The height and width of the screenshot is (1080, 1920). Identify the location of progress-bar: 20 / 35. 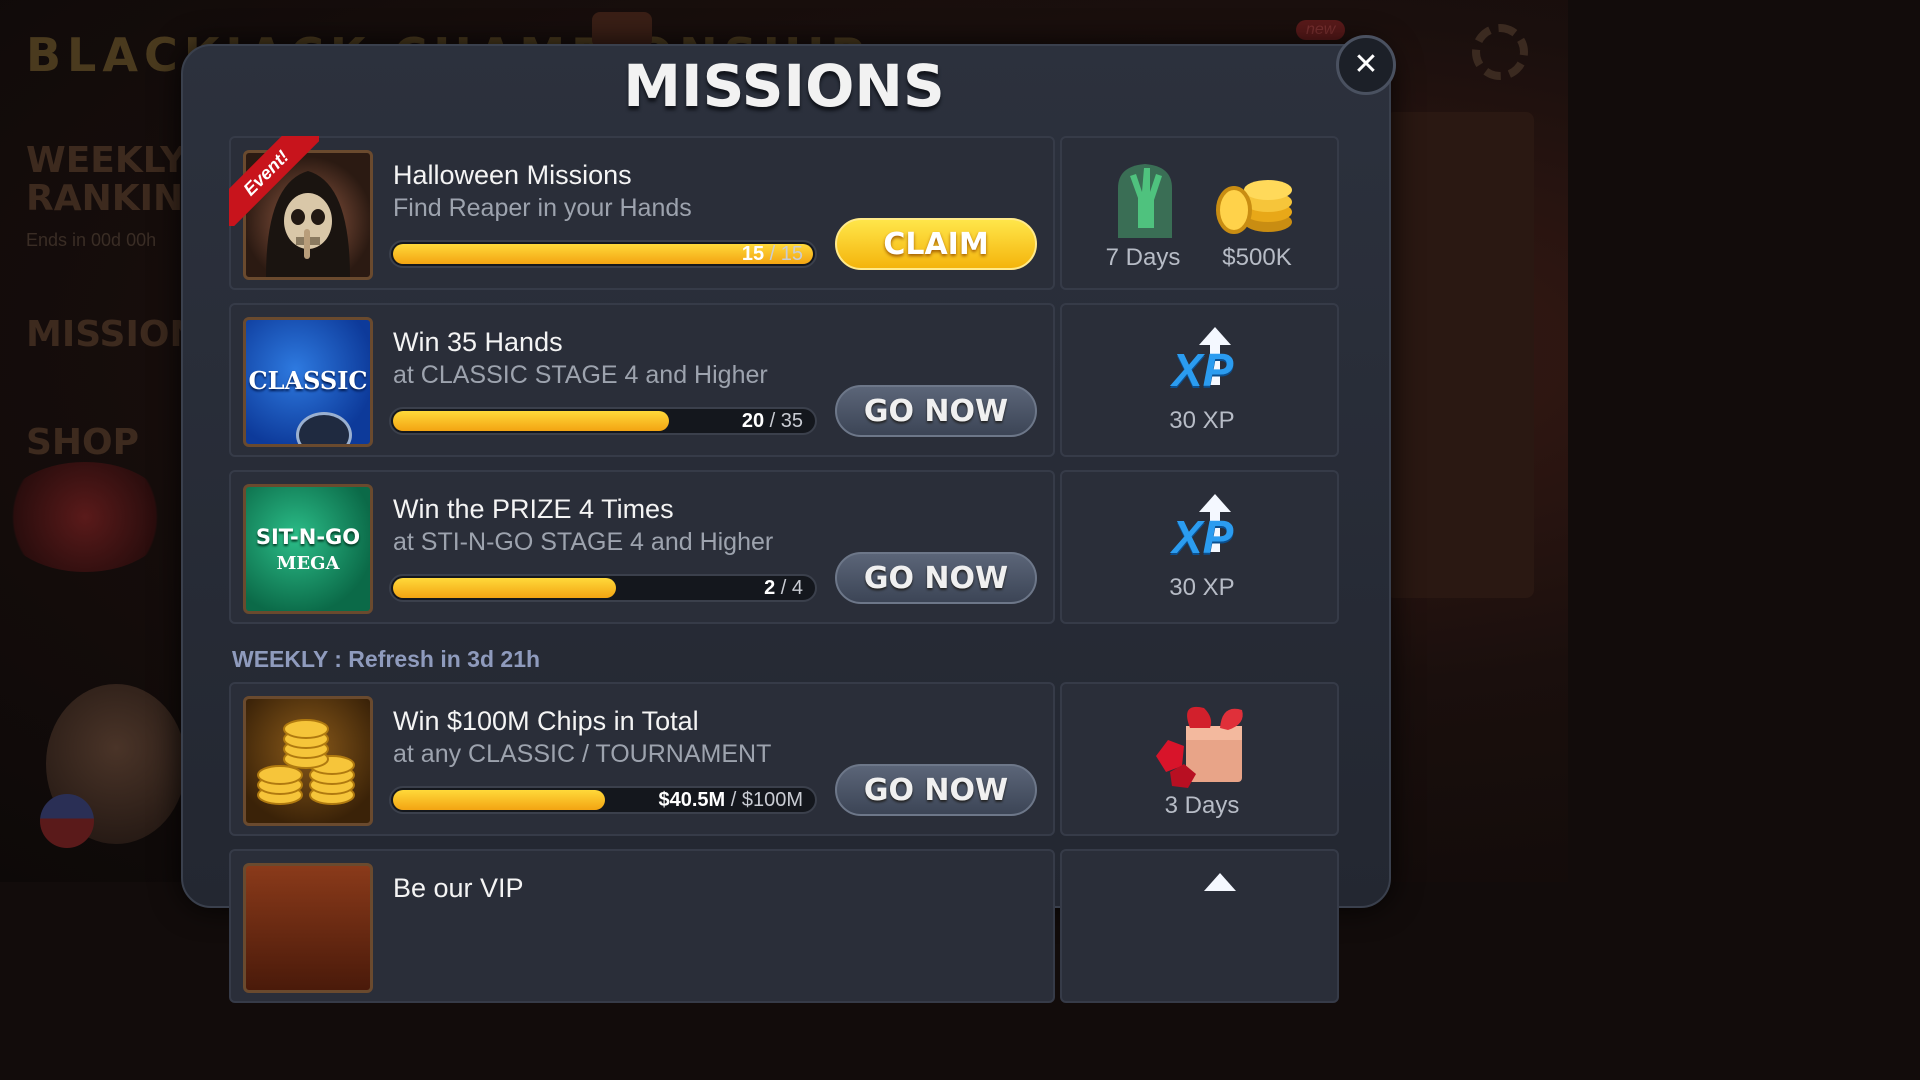
(603, 421).